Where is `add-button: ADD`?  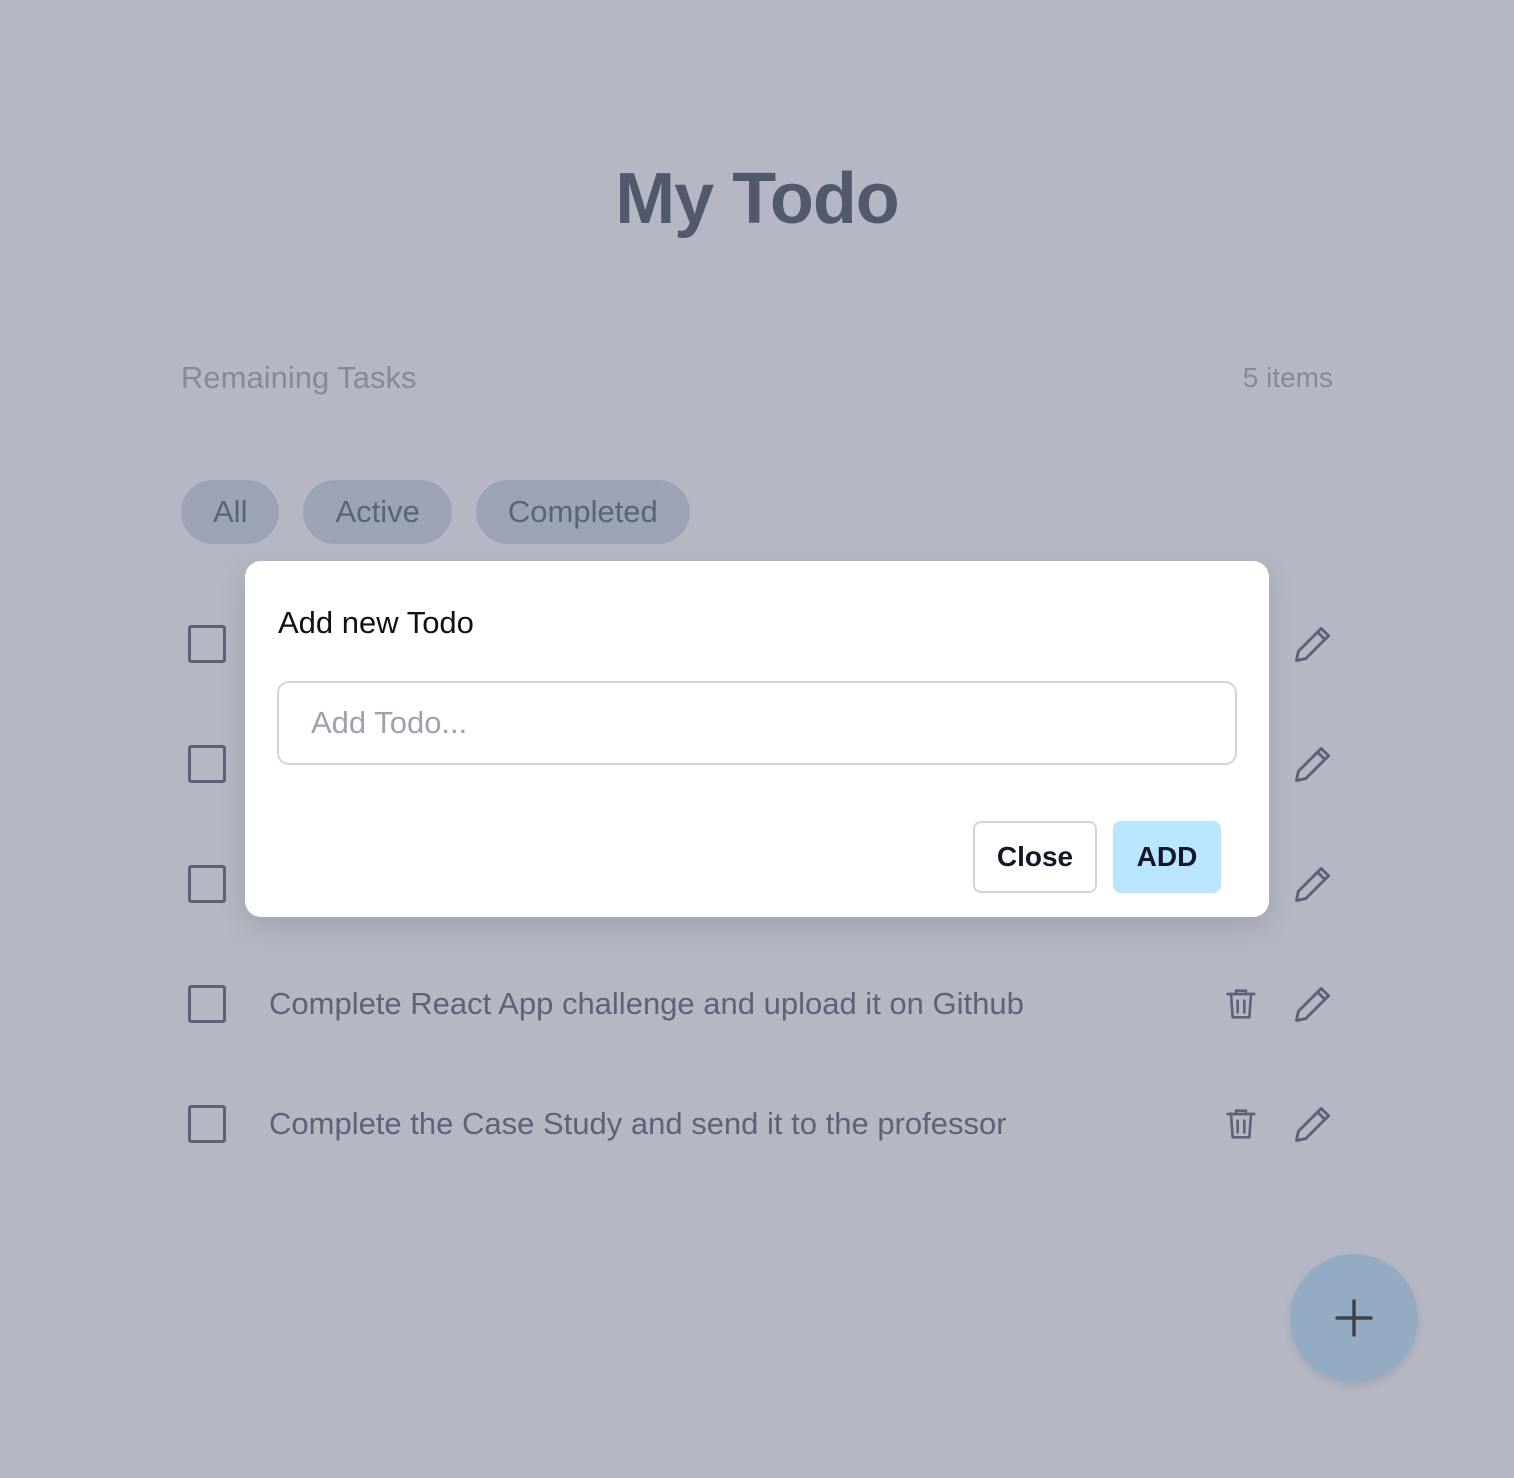 add-button: ADD is located at coordinates (1167, 857).